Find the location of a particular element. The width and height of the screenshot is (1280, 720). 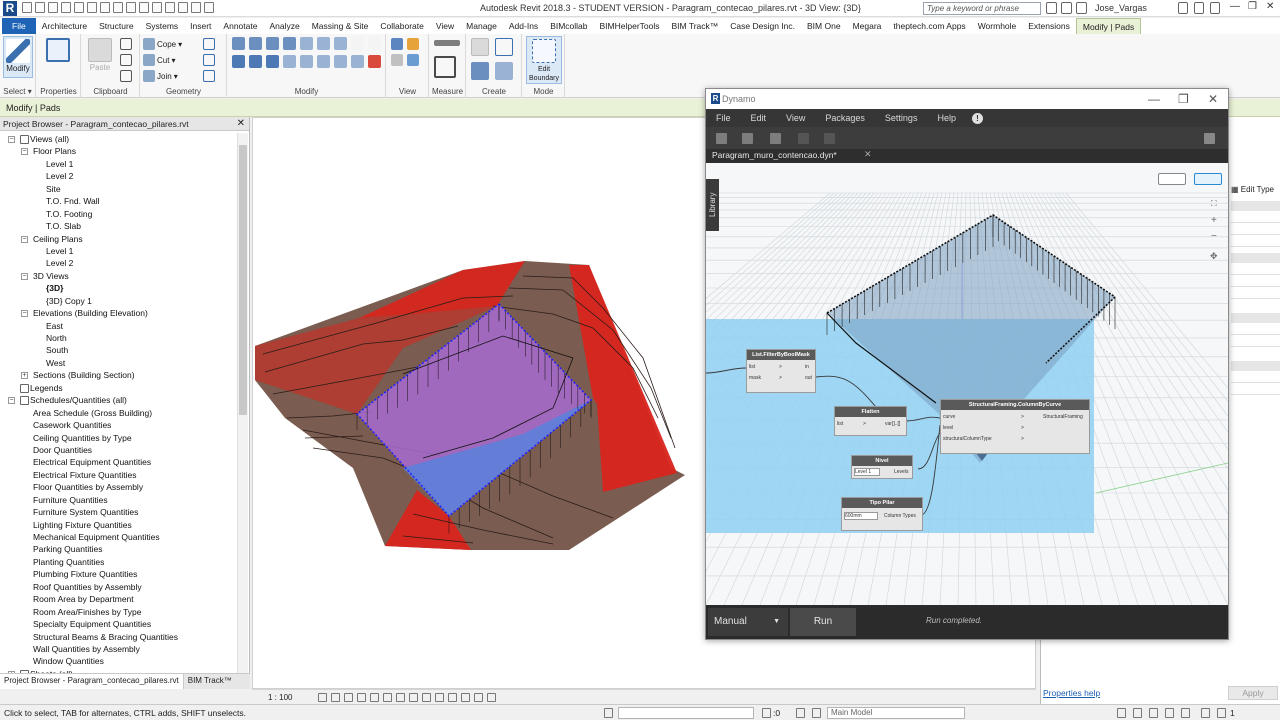

column-type-dropdown: 600mm is located at coordinates (861, 516).